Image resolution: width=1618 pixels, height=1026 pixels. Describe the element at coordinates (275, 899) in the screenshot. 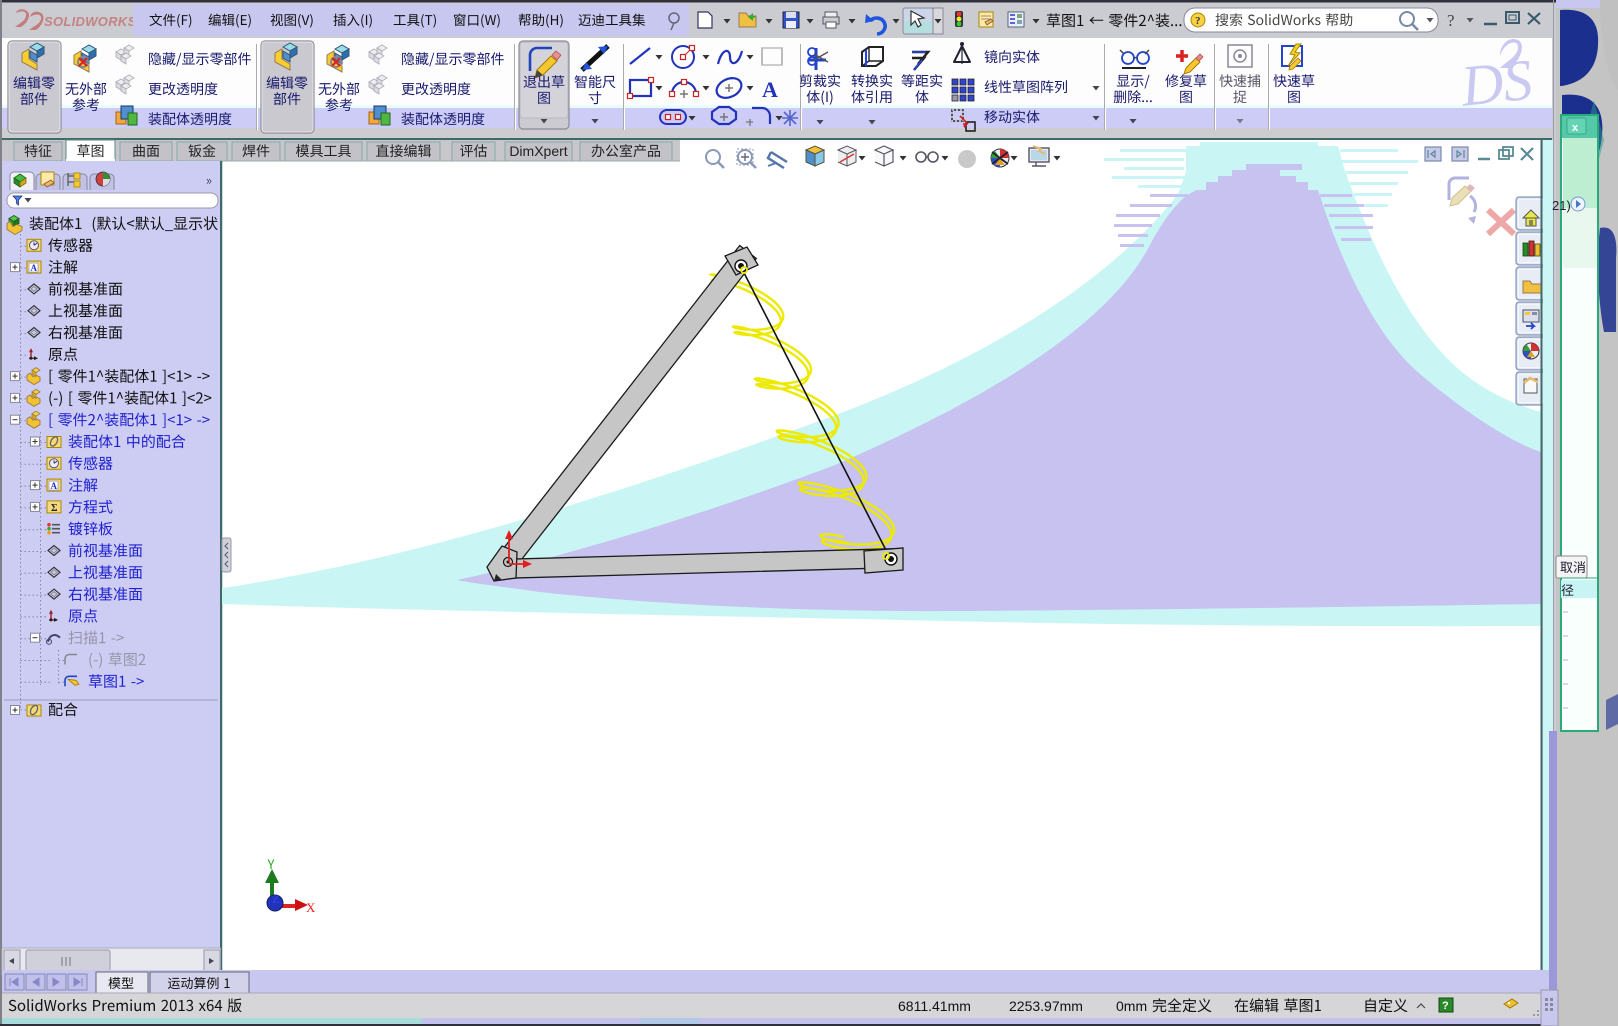

I see `svg-text: Z` at that location.